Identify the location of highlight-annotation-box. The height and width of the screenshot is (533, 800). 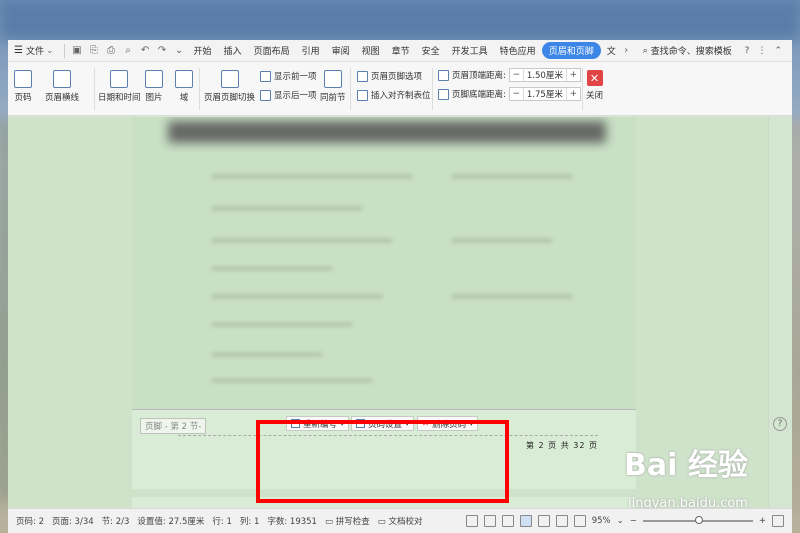
(382, 461).